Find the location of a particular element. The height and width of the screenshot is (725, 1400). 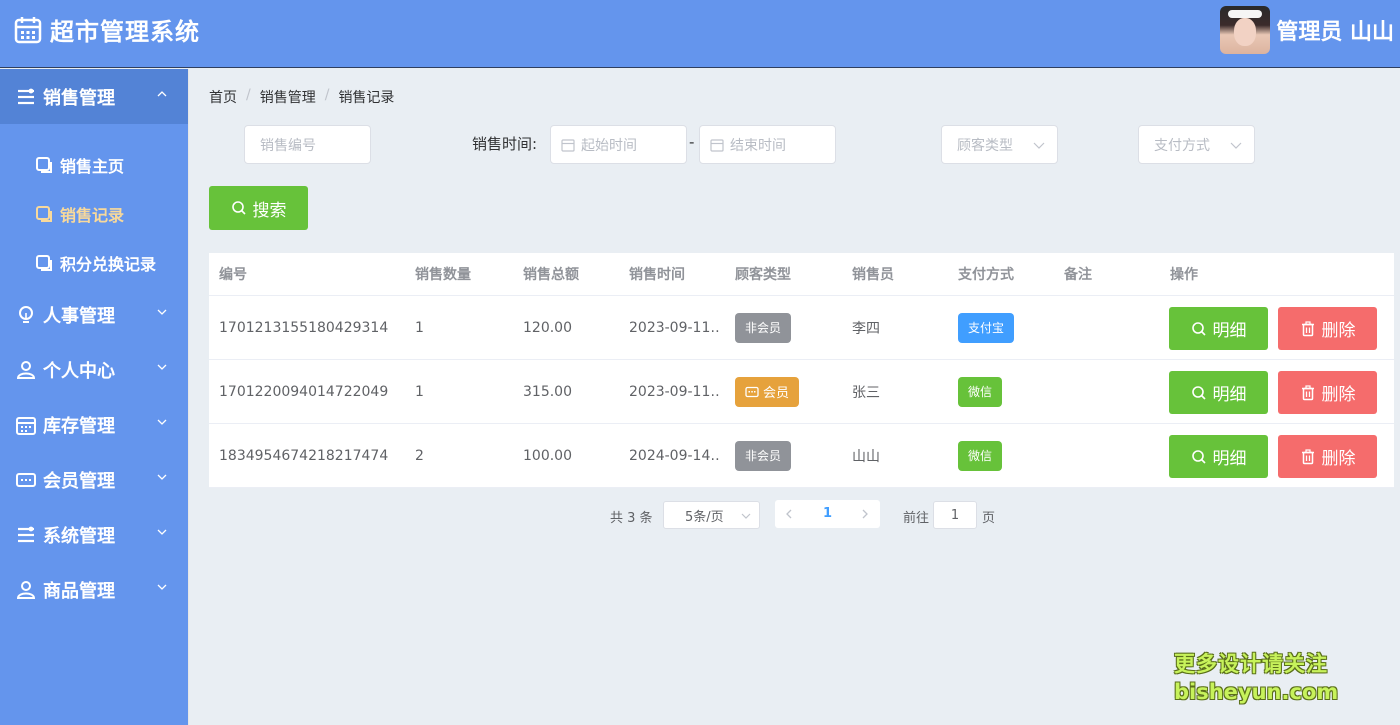

end-time-picker: 结束时间 is located at coordinates (767, 144).